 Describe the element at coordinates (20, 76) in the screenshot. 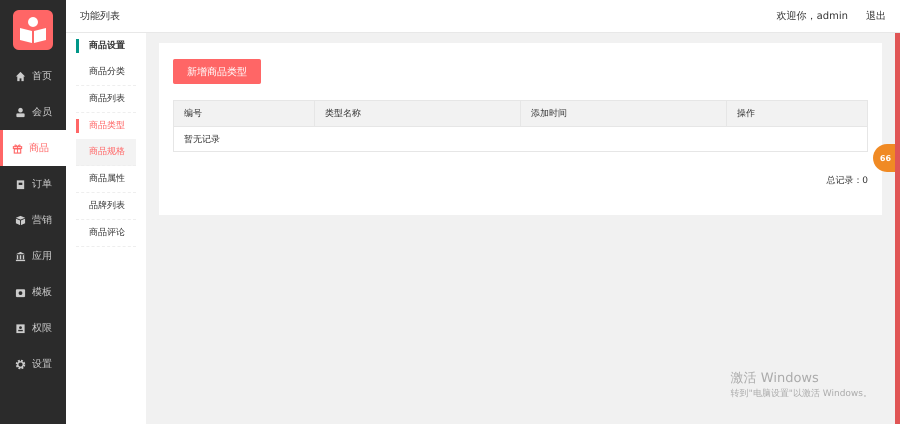

I see `home-icon` at that location.